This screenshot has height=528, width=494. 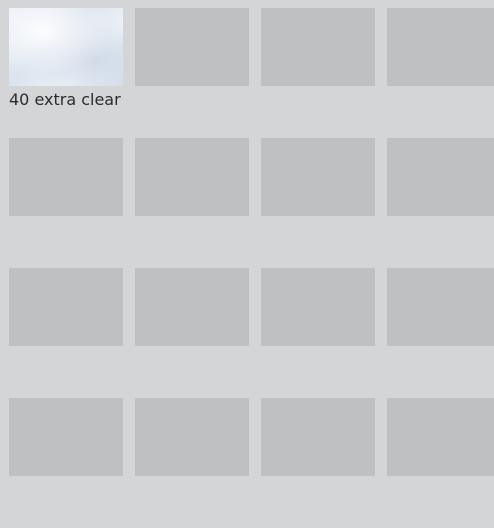 I want to click on grid-item-1: 40 extra clear, so click(x=66, y=73).